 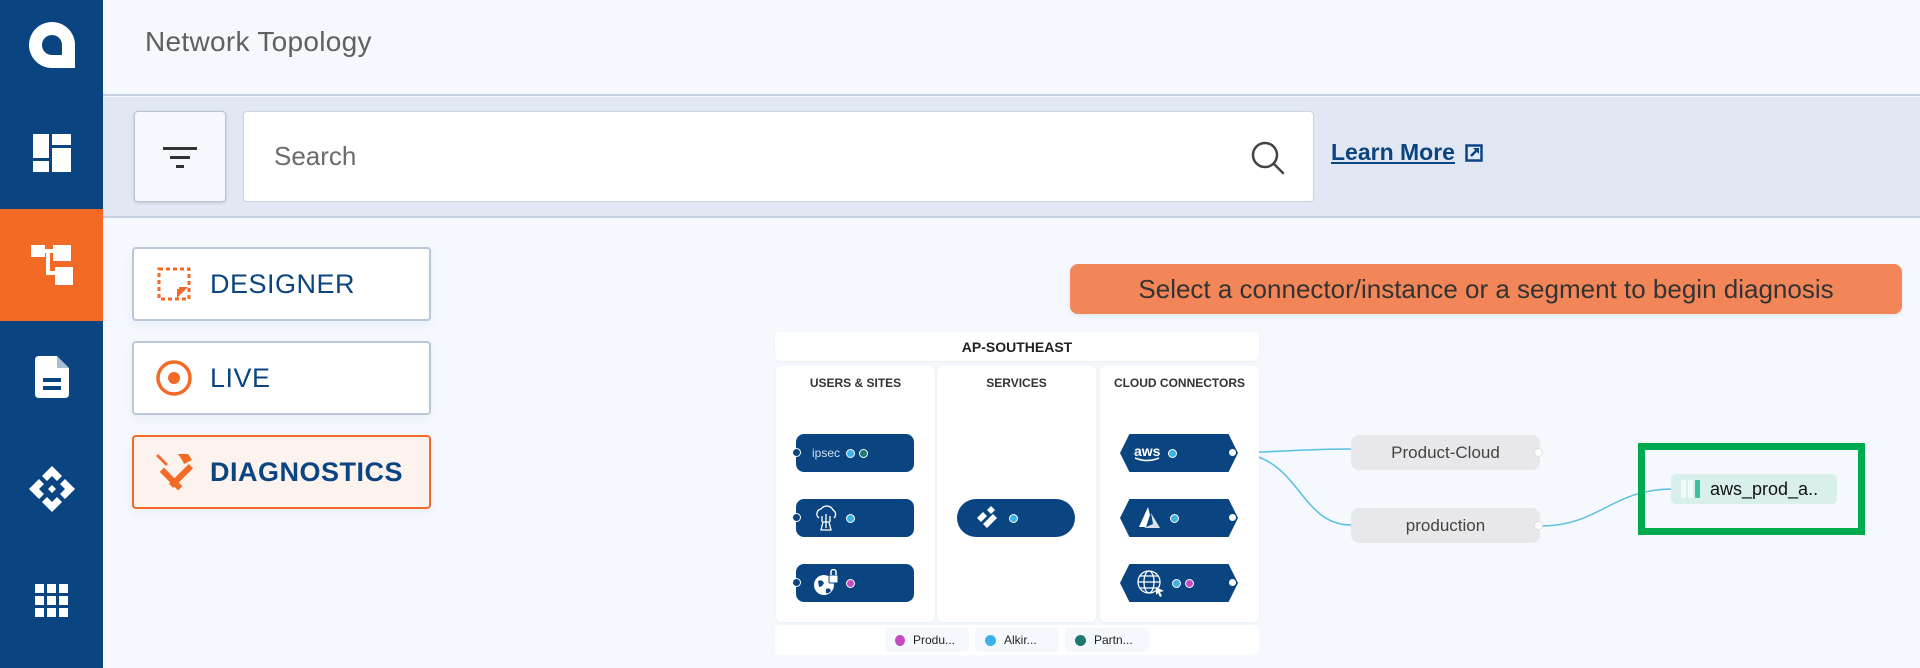 What do you see at coordinates (987, 518) in the screenshot?
I see `palo-alto-icon` at bounding box center [987, 518].